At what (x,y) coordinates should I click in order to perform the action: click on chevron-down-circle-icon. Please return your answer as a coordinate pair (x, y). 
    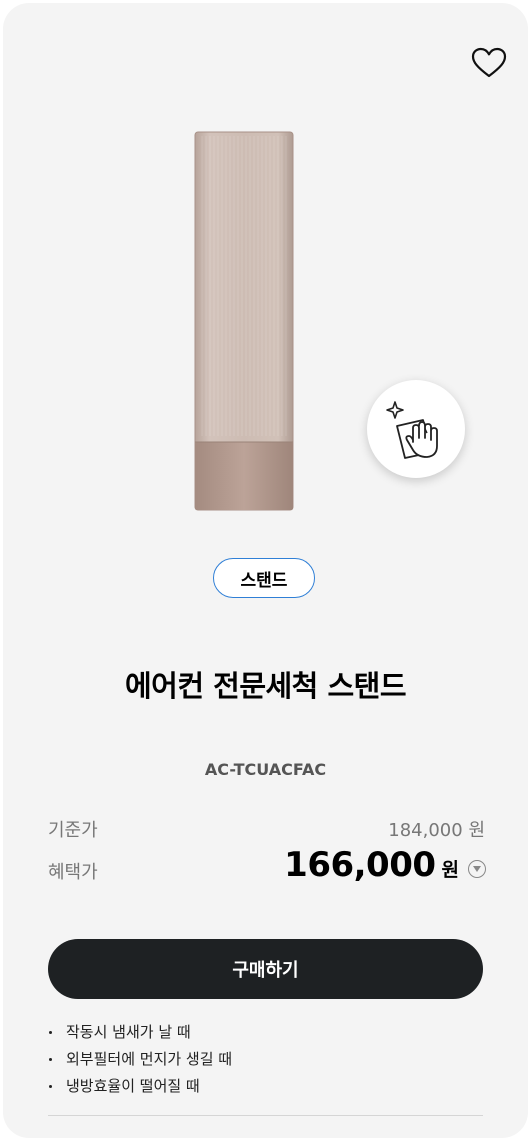
    Looking at the image, I should click on (477, 869).